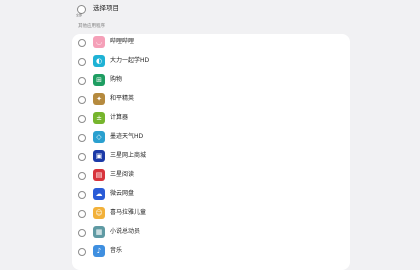  What do you see at coordinates (119, 117) in the screenshot?
I see `app-label: 计算器` at bounding box center [119, 117].